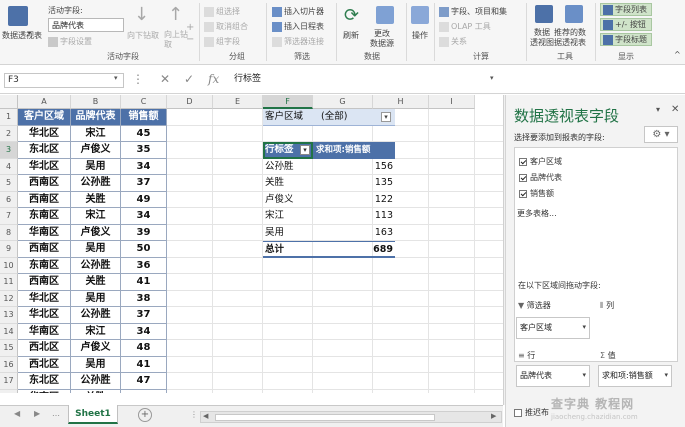  Describe the element at coordinates (116, 78) in the screenshot. I see `name-box-dropdown-icon: ▾` at that location.